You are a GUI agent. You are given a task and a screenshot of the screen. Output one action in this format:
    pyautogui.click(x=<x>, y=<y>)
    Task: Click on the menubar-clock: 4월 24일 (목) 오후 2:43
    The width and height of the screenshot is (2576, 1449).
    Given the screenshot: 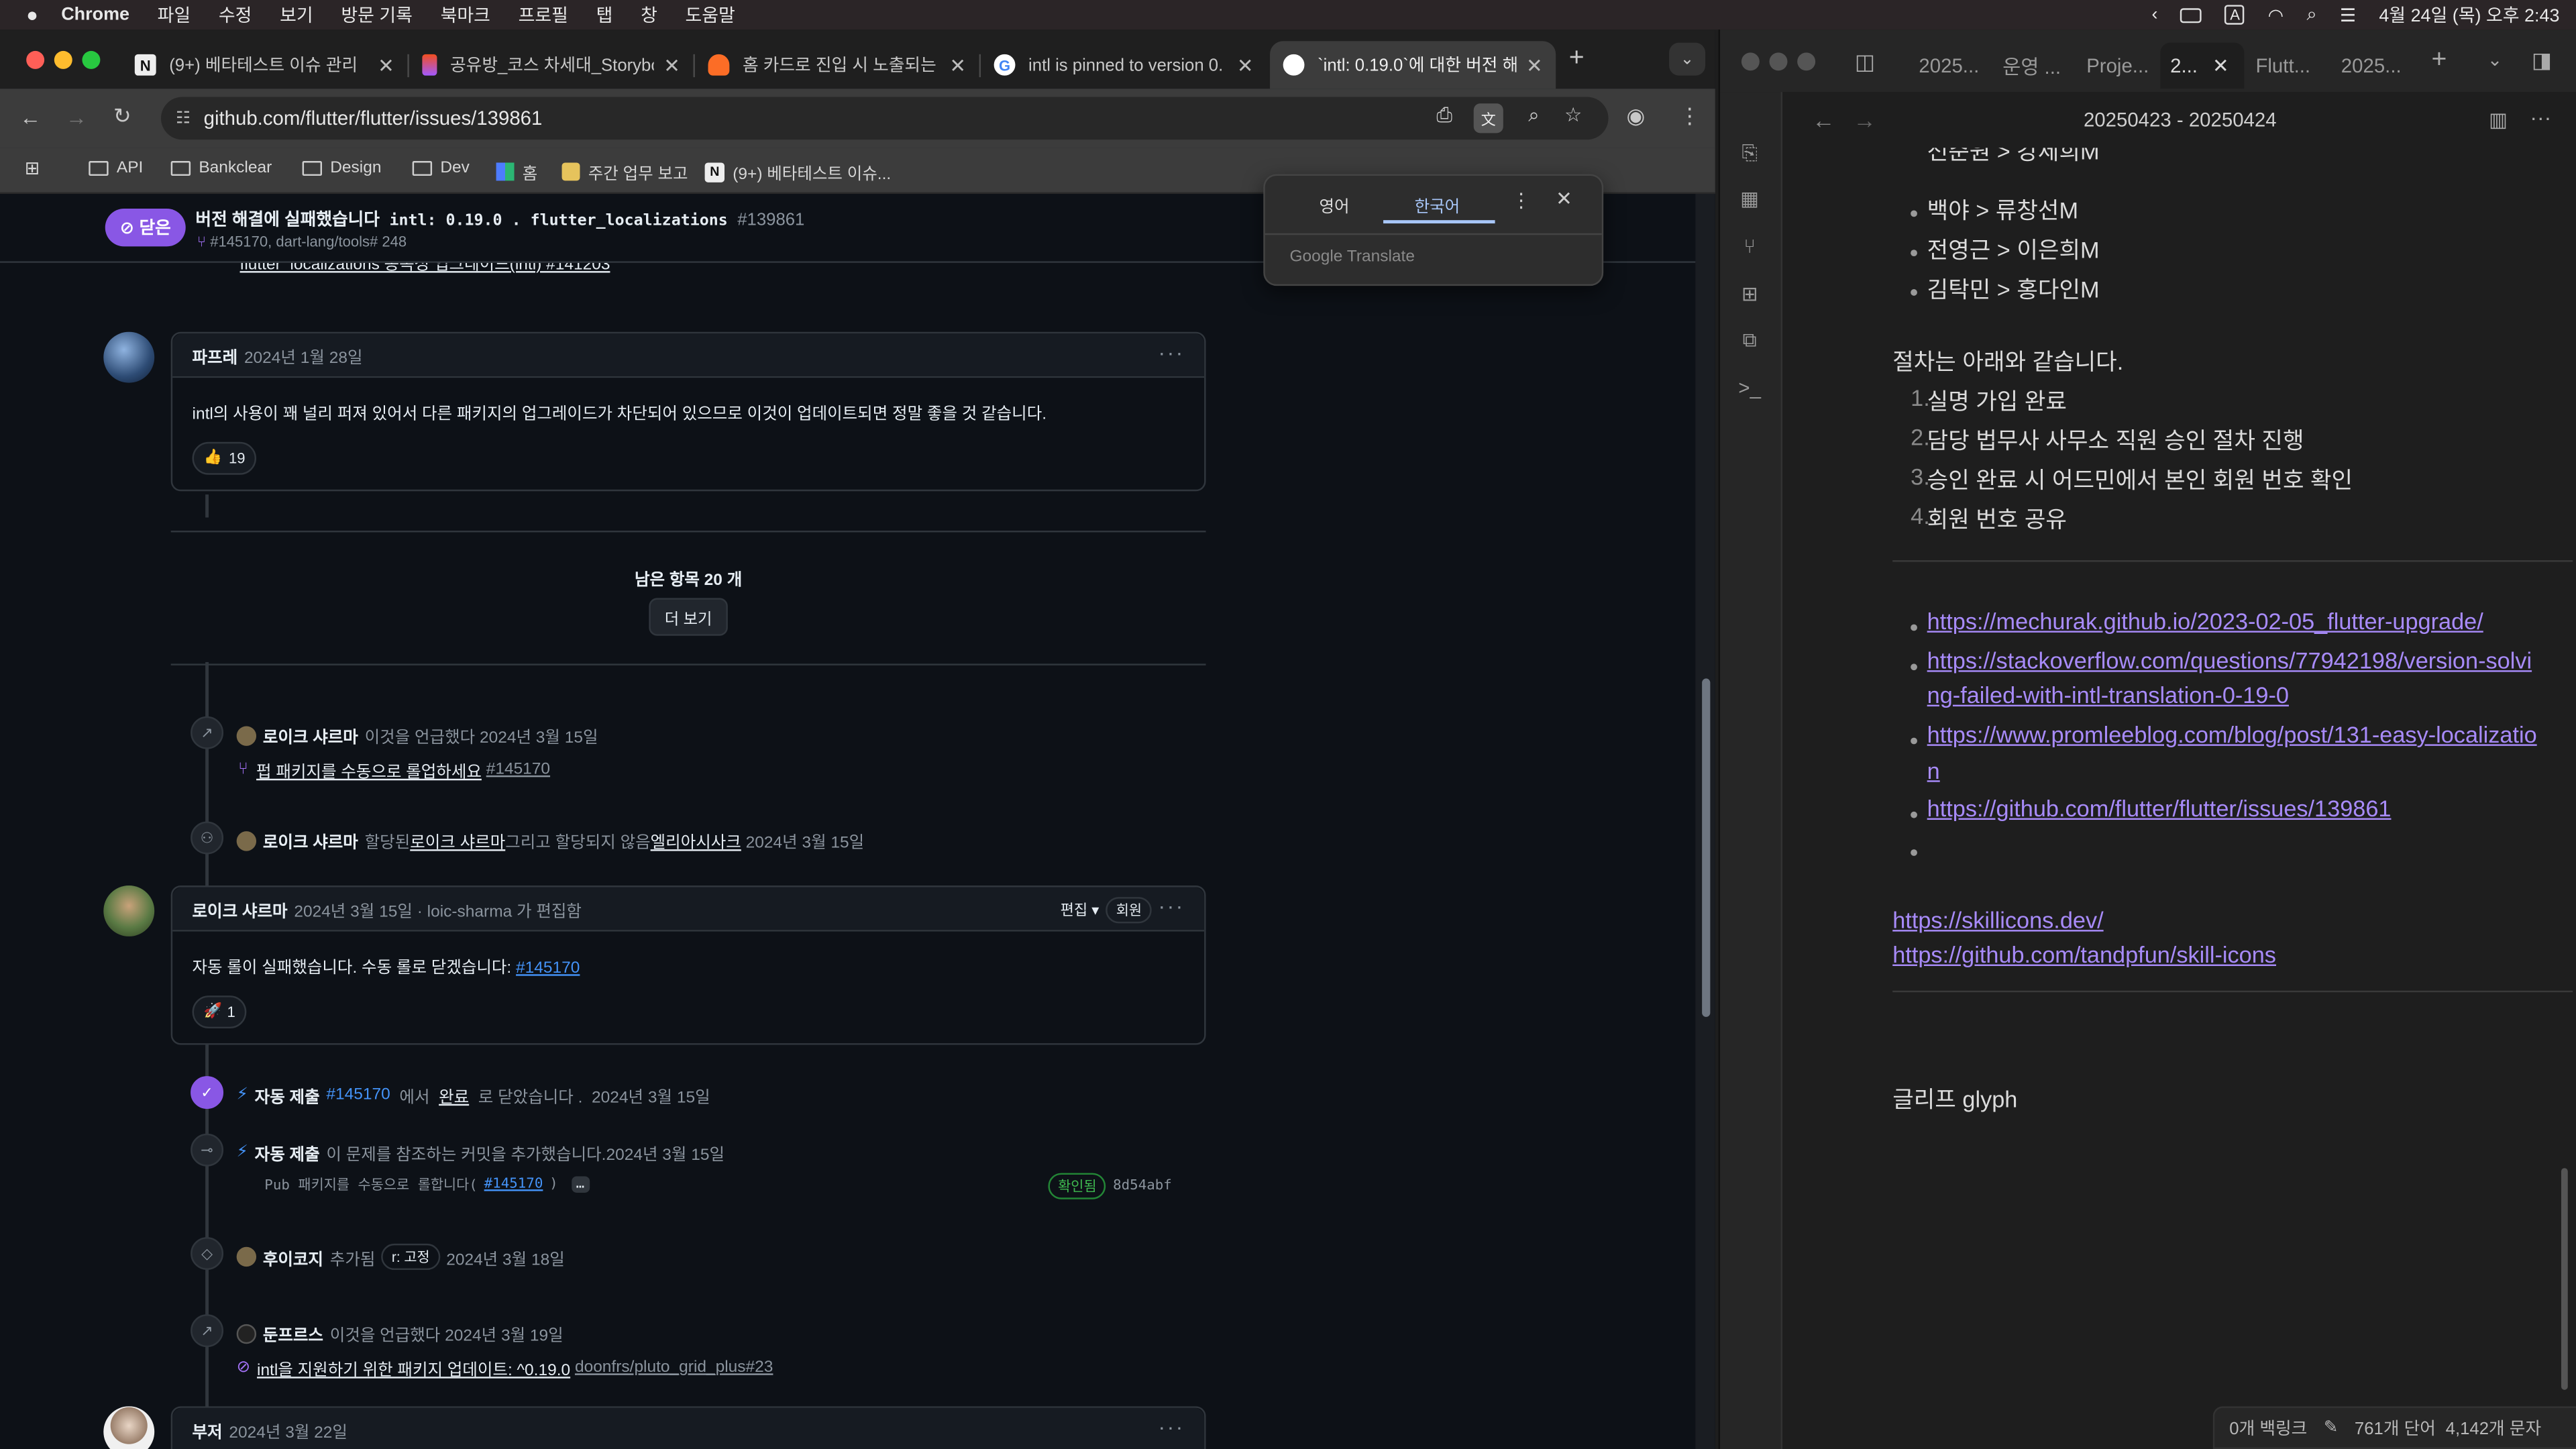 What is the action you would take?
    pyautogui.click(x=2469, y=14)
    